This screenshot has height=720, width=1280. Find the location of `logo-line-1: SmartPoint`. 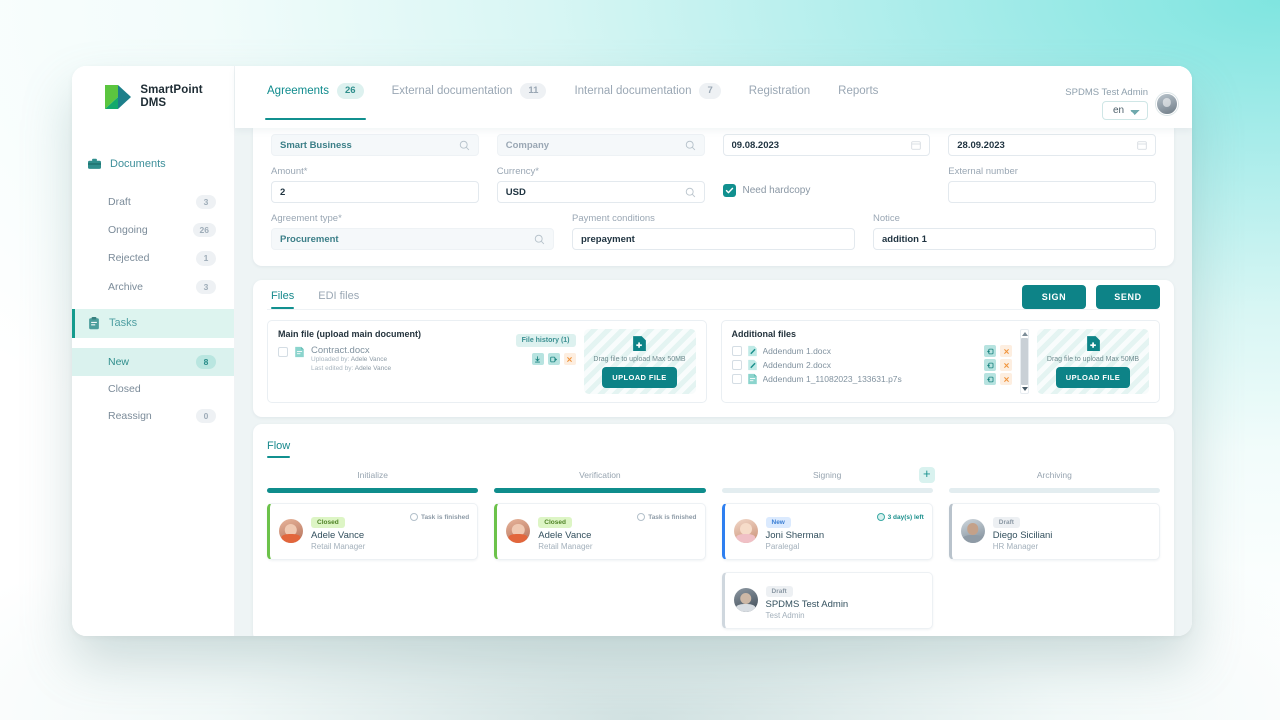

logo-line-1: SmartPoint is located at coordinates (171, 90).